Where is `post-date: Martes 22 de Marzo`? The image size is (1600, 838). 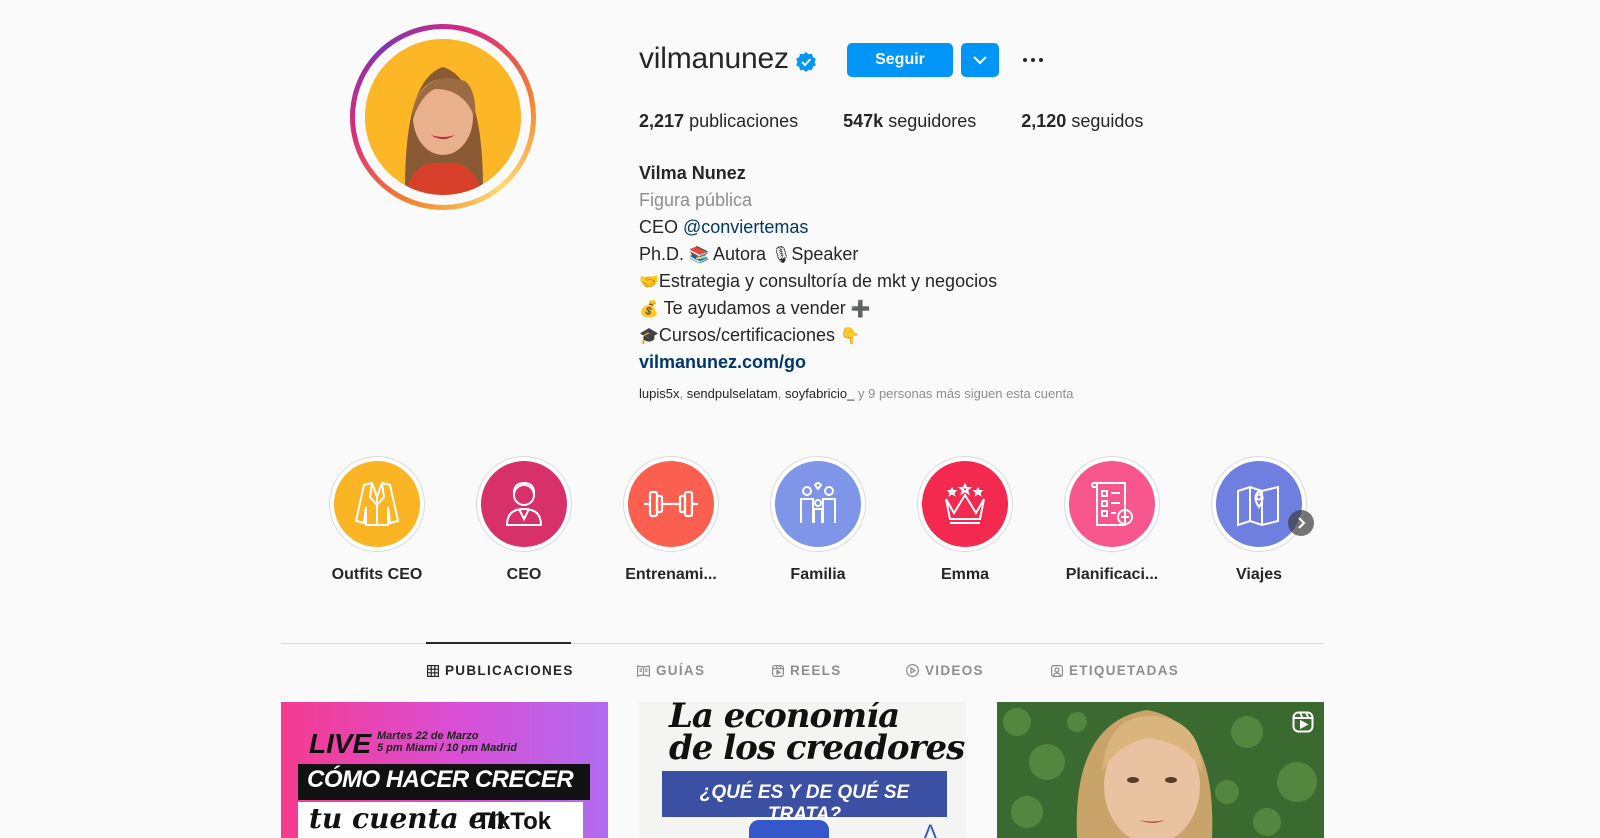
post-date: Martes 22 de Marzo is located at coordinates (428, 736).